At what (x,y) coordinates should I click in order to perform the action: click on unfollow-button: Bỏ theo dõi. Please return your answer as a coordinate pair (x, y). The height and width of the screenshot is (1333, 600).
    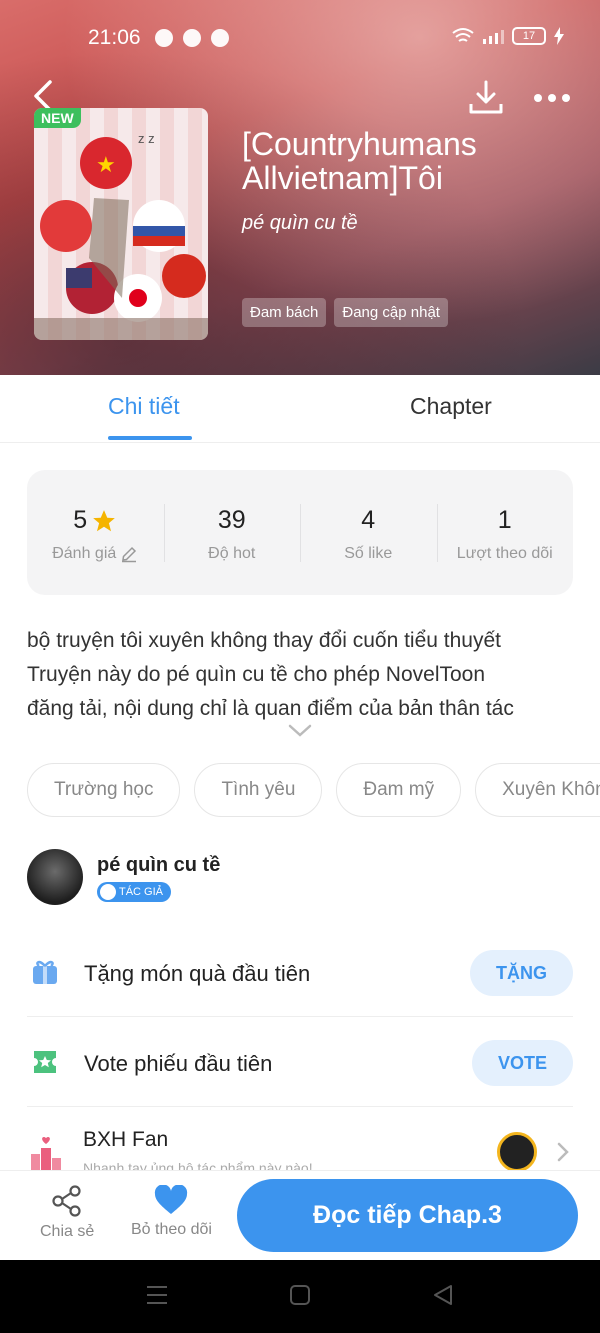
    Looking at the image, I should click on (171, 1212).